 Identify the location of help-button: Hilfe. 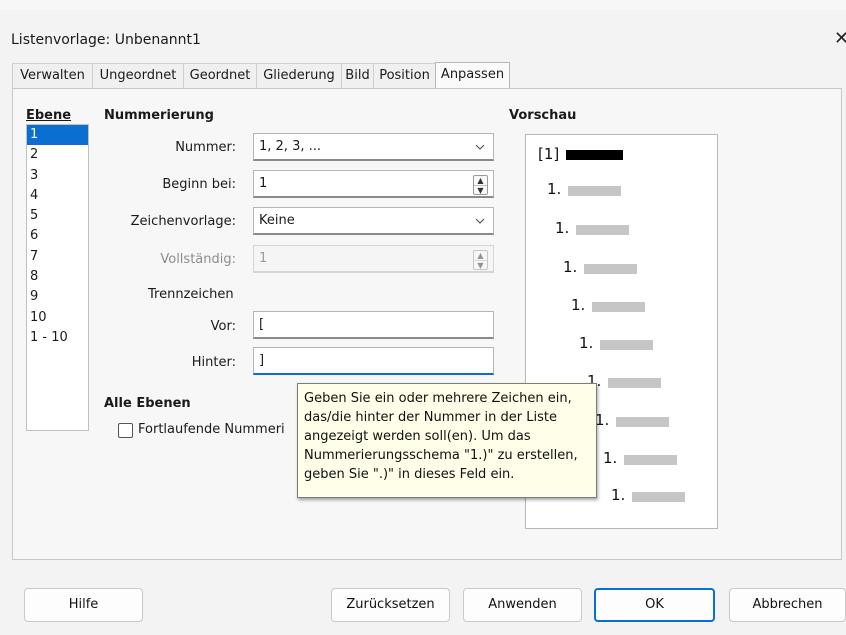
(83, 605).